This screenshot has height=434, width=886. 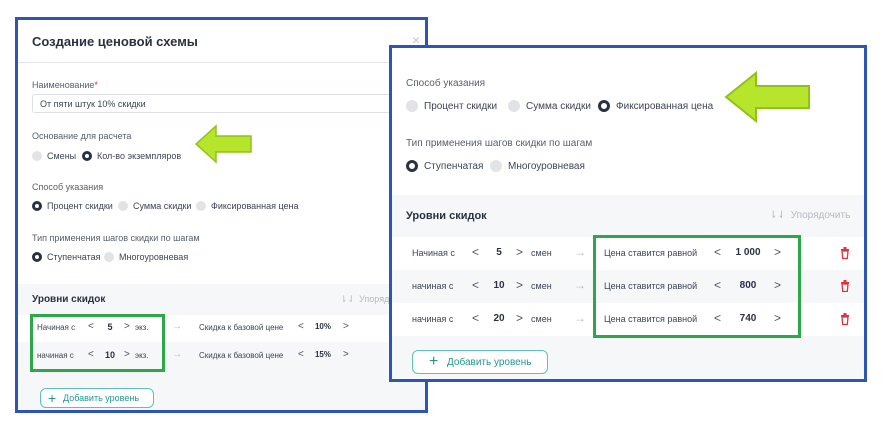 I want to click on name-input: От пяти штук 10% скидки, so click(x=224, y=103).